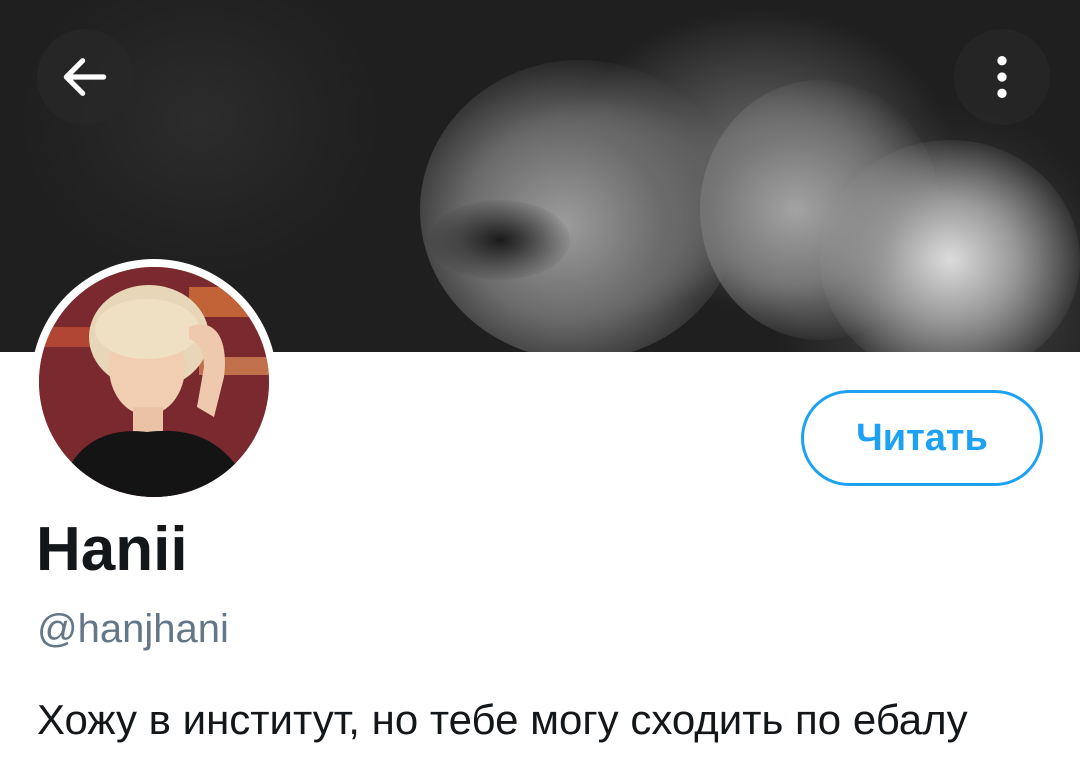 Image resolution: width=1080 pixels, height=766 pixels. I want to click on avatar-image, so click(154, 382).